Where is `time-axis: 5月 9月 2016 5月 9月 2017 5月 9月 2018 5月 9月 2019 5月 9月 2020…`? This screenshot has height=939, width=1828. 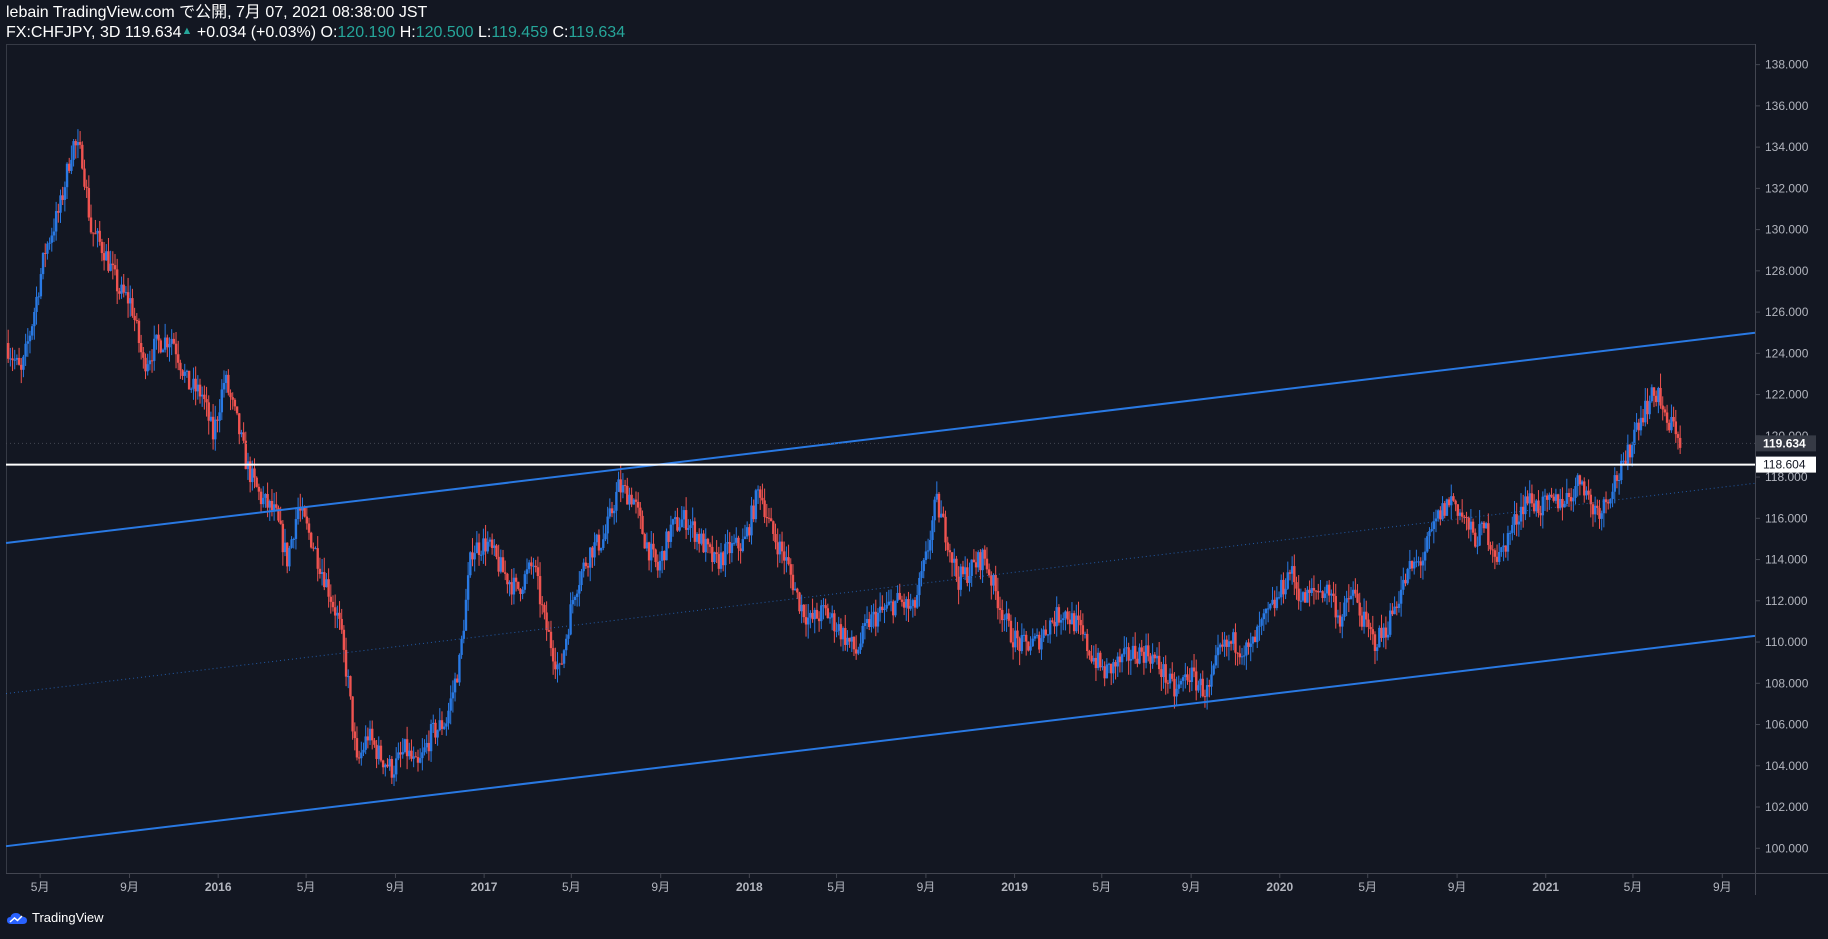
time-axis: 5月 9月 2016 5月 9月 2017 5月 9月 2018 5月 9月 2019 5月 9月 2020… is located at coordinates (881, 883).